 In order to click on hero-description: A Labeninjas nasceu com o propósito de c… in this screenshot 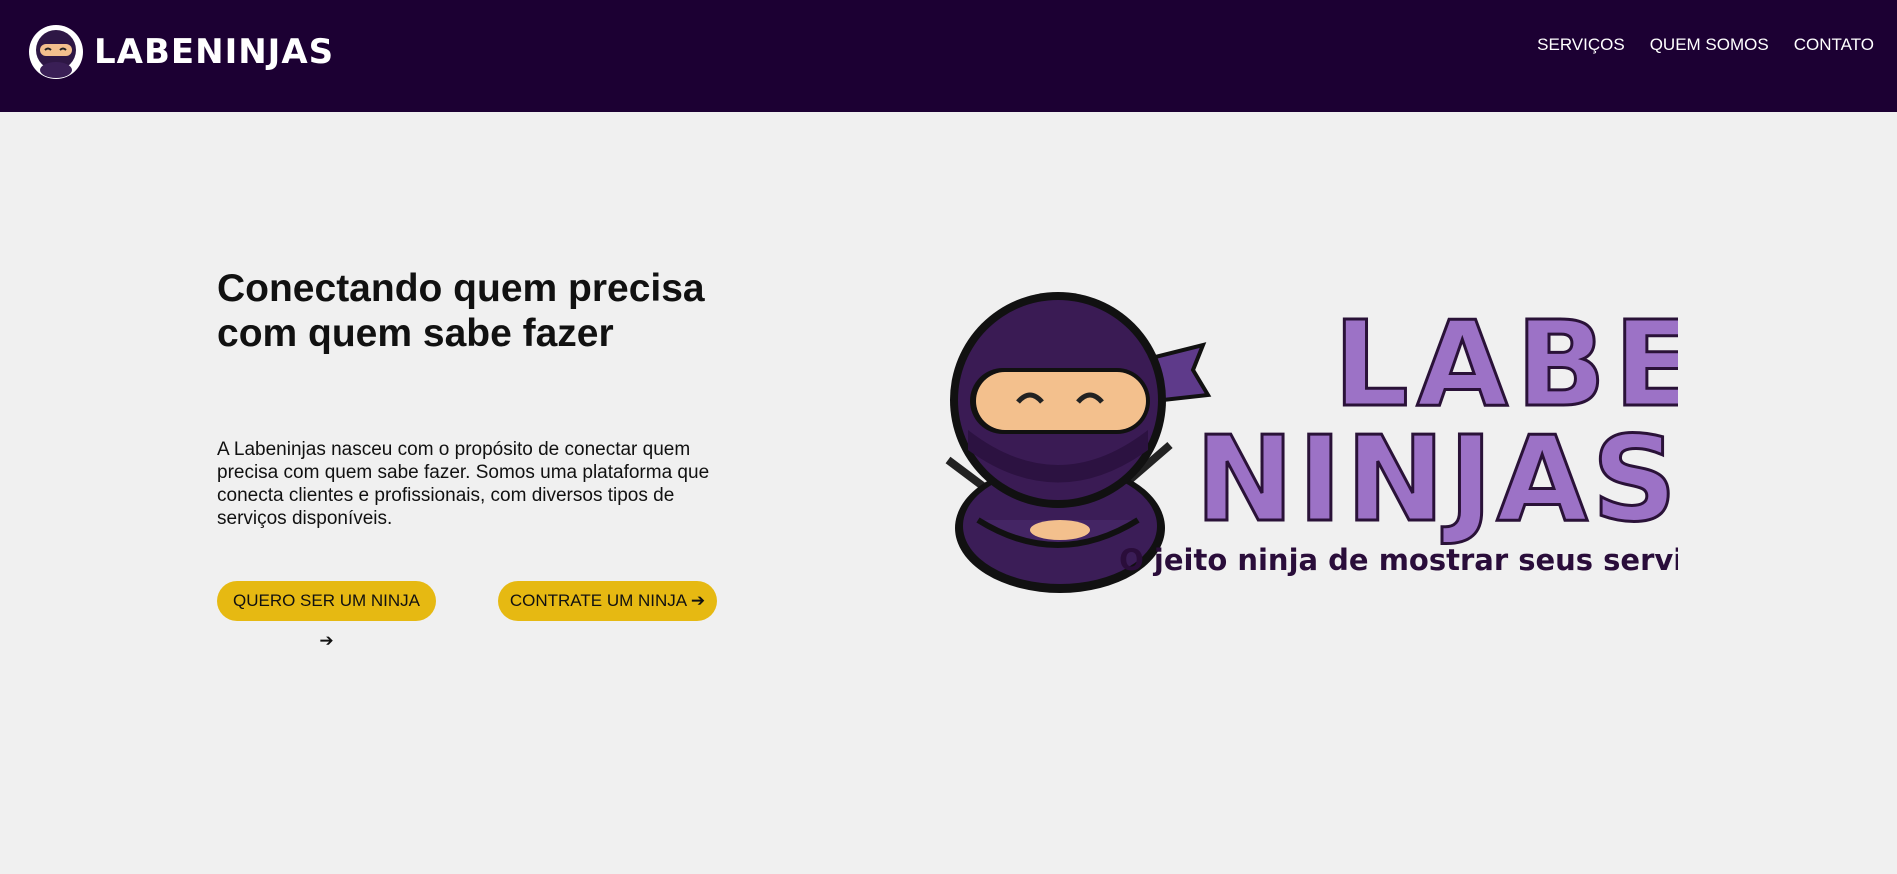, I will do `click(463, 484)`.